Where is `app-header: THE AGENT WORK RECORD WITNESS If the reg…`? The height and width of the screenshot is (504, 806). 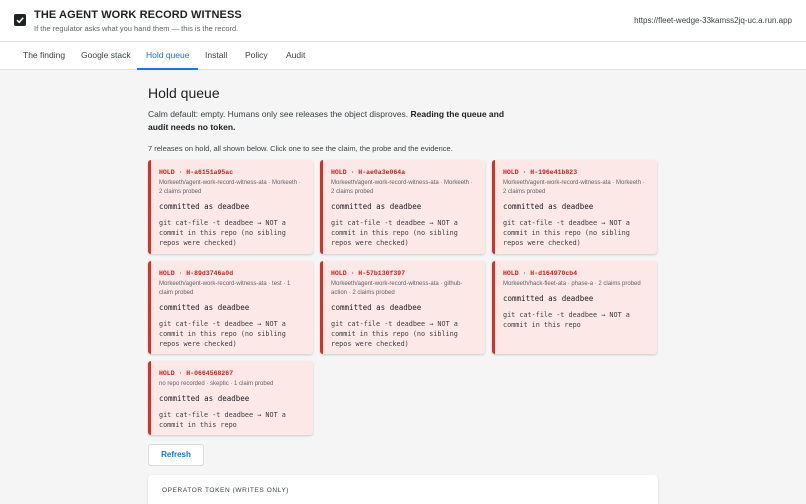
app-header: THE AGENT WORK RECORD WITNESS If the reg… is located at coordinates (403, 21).